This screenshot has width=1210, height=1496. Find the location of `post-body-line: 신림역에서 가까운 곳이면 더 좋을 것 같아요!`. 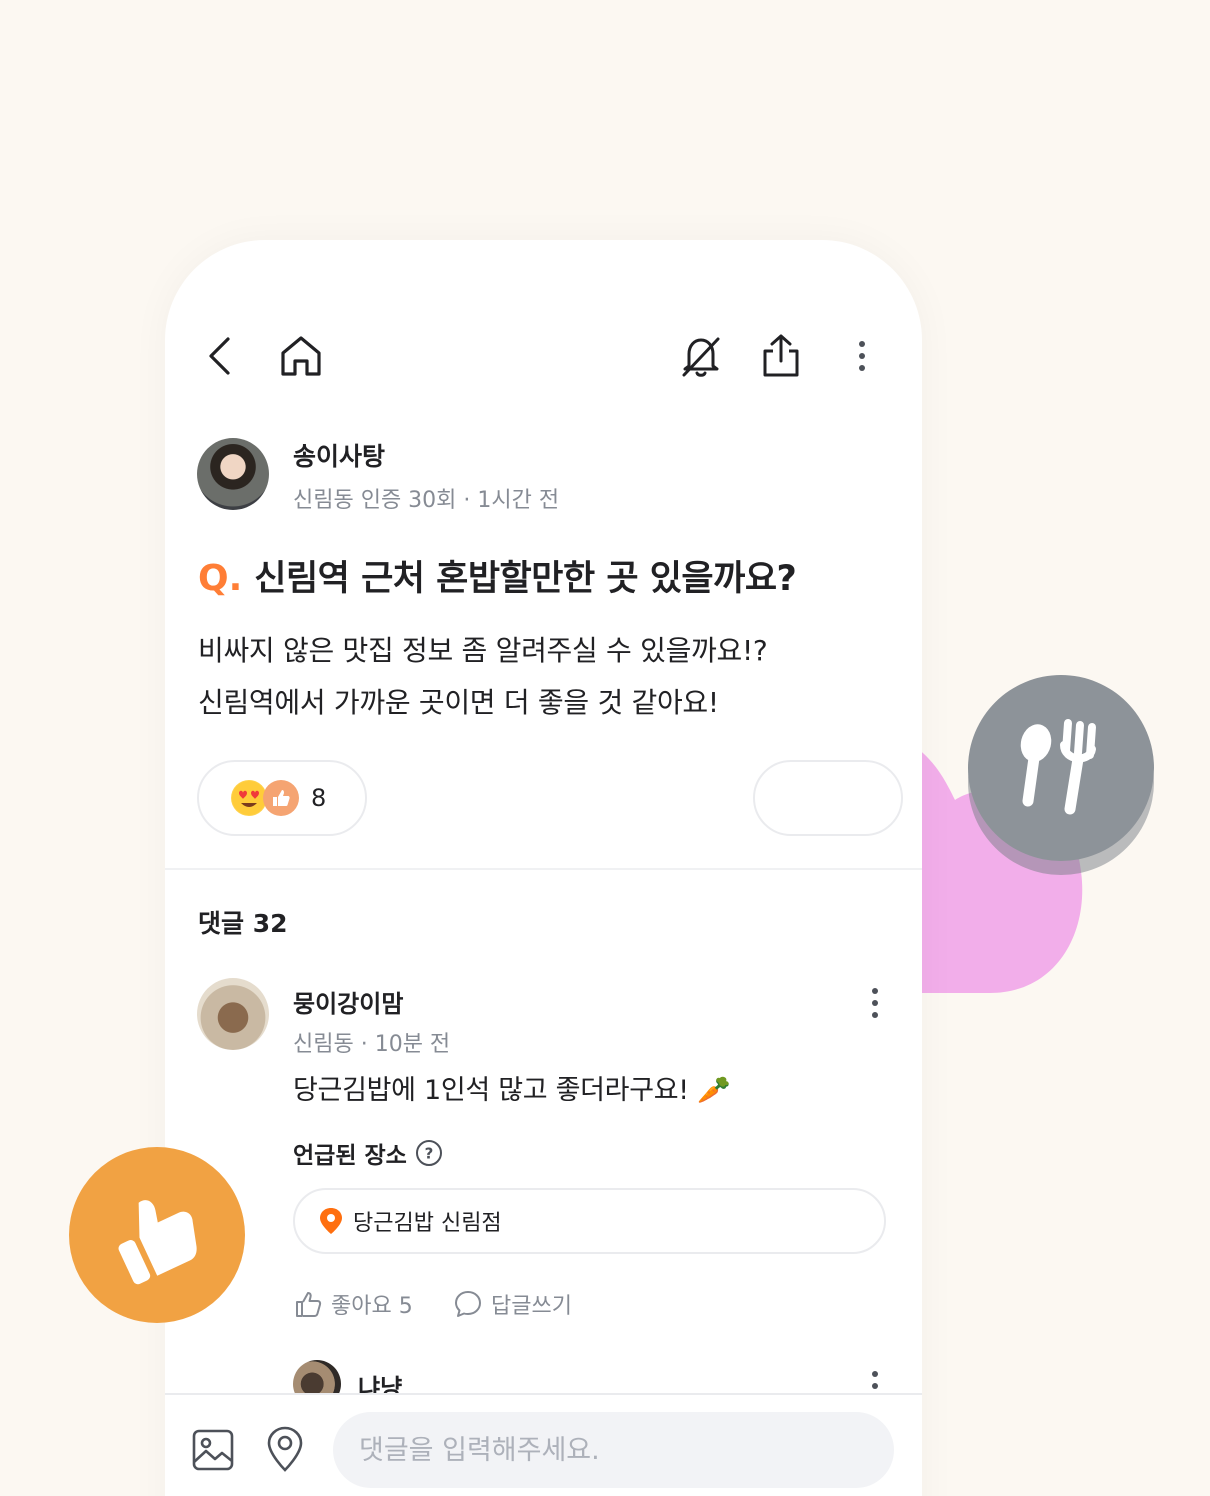

post-body-line: 신림역에서 가까운 곳이면 더 좋을 것 같아요! is located at coordinates (458, 702).